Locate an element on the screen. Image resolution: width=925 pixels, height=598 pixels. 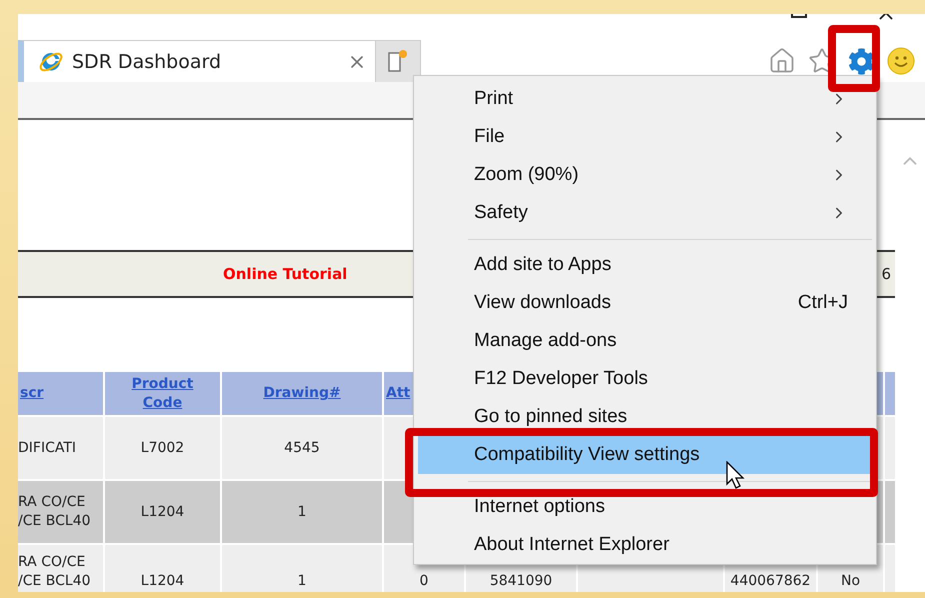
menu-item: Internet options is located at coordinates (645, 507).